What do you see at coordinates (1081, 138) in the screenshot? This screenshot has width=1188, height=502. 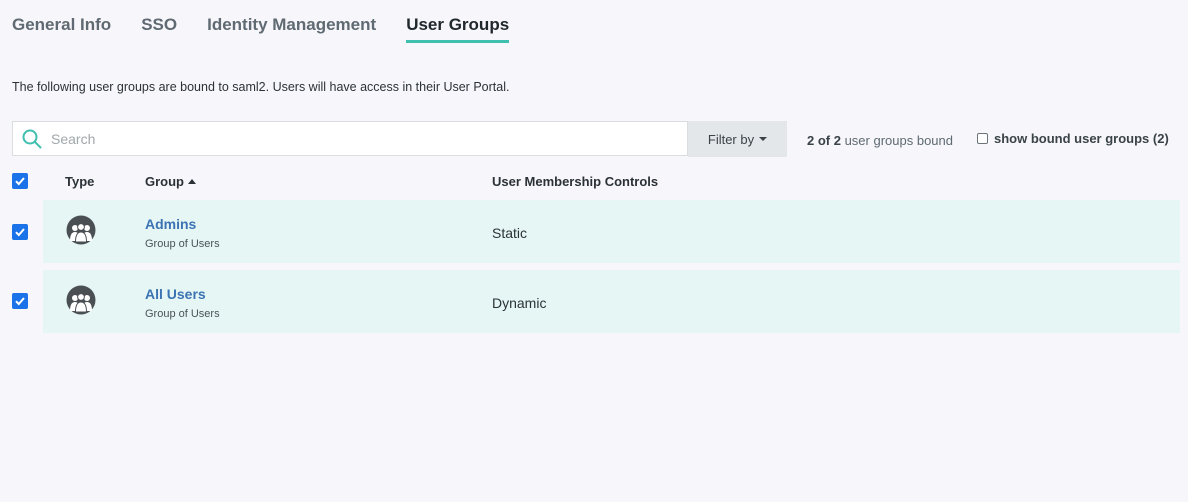 I see `show-bound-label: show bound user groups (2)` at bounding box center [1081, 138].